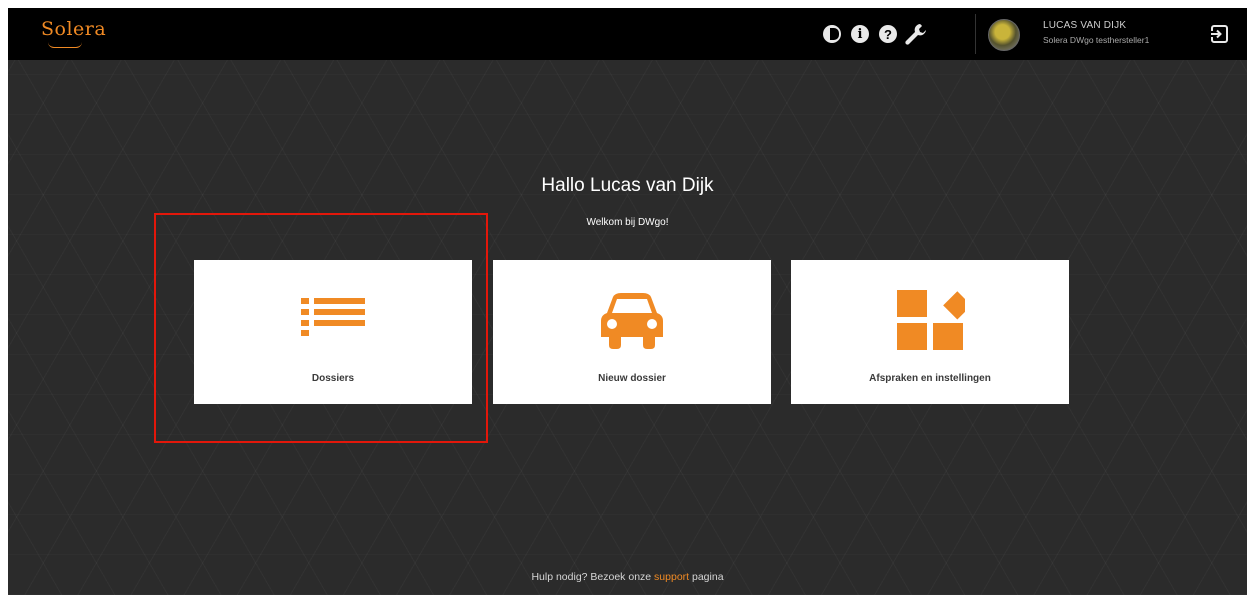 This screenshot has height=595, width=1255. Describe the element at coordinates (930, 378) in the screenshot. I see `tile-afspraken-label: Afspraken en instellingen` at that location.